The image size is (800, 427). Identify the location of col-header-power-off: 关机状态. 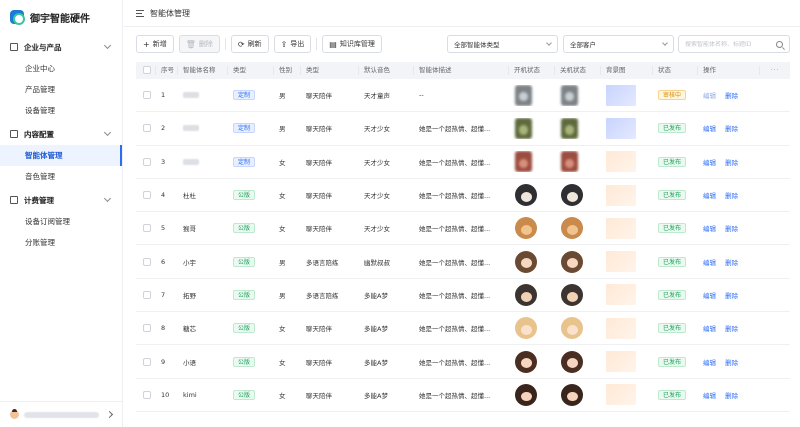
(578, 70).